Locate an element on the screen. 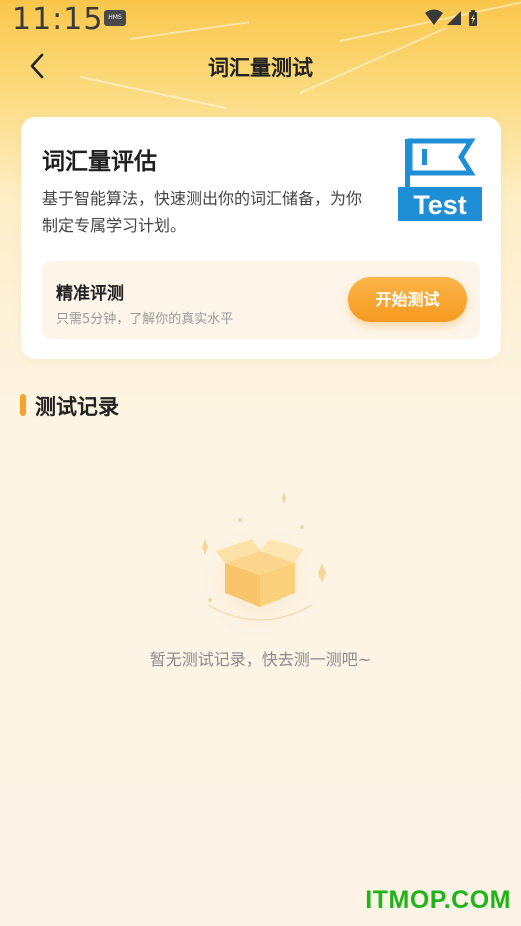 This screenshot has height=926, width=521. records-section-title: 测试记录 is located at coordinates (77, 407).